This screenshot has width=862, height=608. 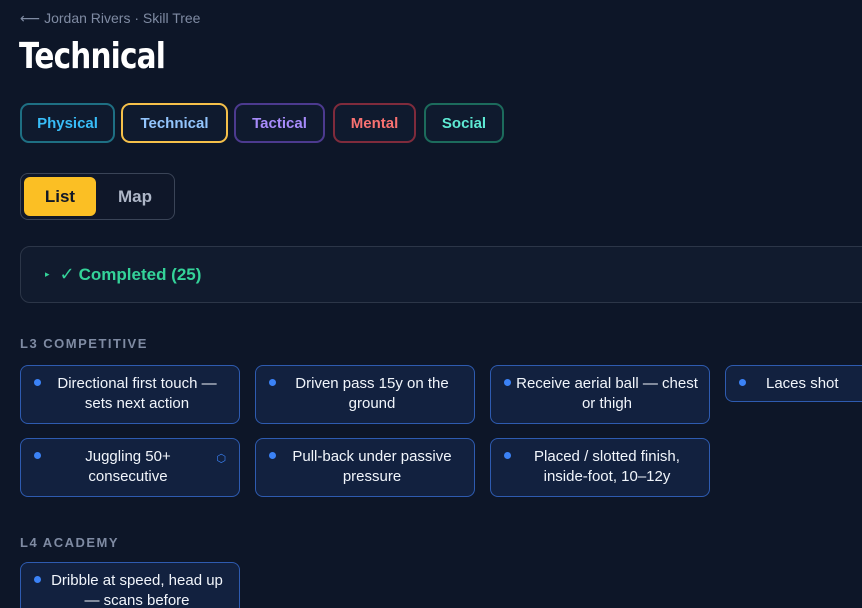 I want to click on hexagon-icon: ⬡, so click(x=221, y=459).